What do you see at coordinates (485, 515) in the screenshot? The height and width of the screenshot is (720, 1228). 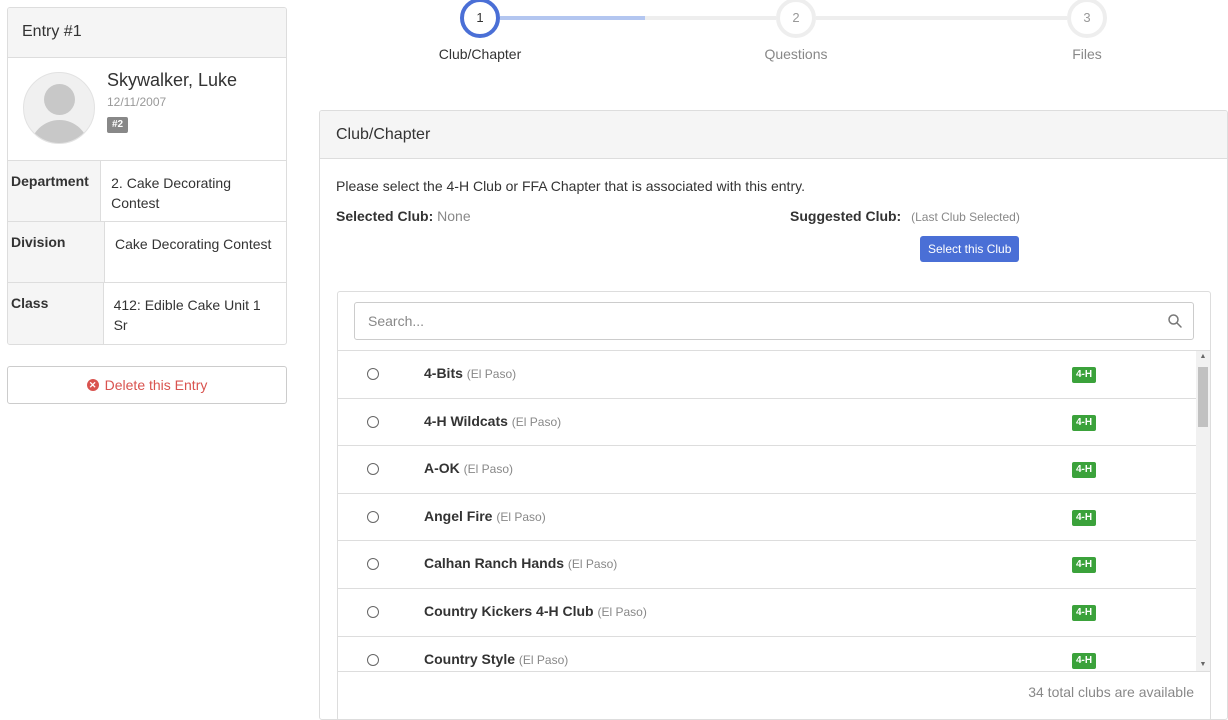 I see `club-name: Angel Fire (El Paso)` at bounding box center [485, 515].